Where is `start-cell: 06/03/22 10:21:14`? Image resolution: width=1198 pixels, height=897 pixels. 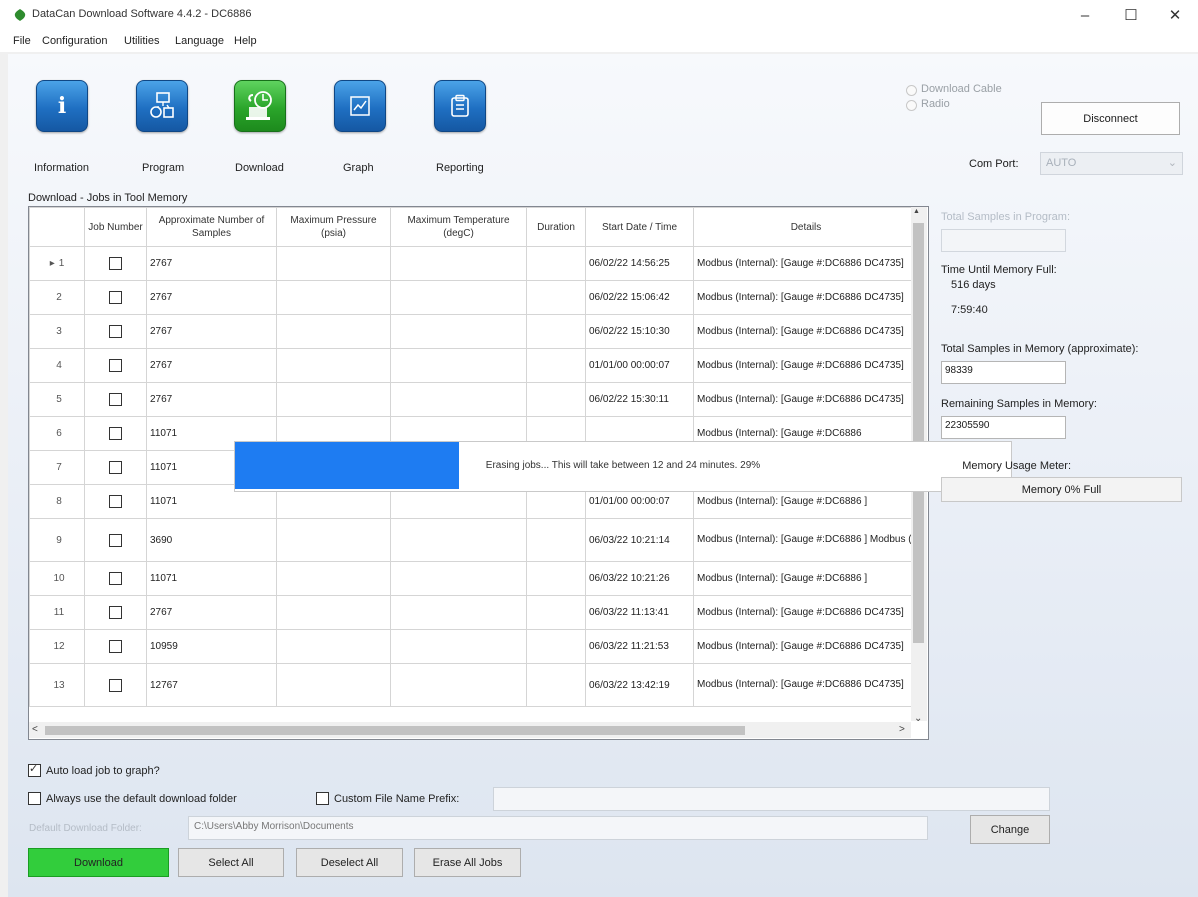 start-cell: 06/03/22 10:21:14 is located at coordinates (639, 540).